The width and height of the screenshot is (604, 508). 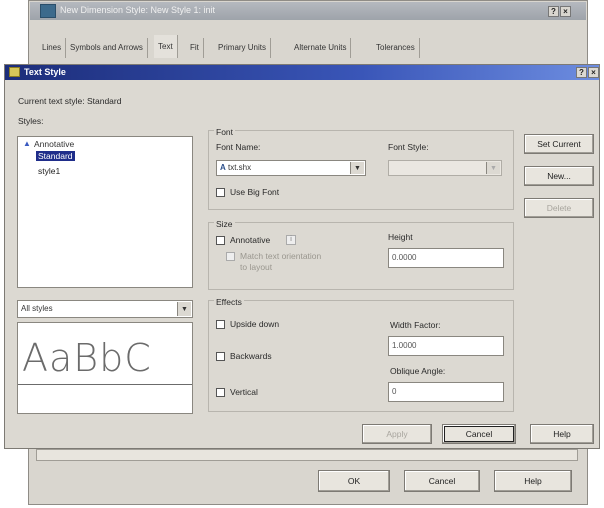 I want to click on vertical-label: Vertical, so click(x=244, y=392).